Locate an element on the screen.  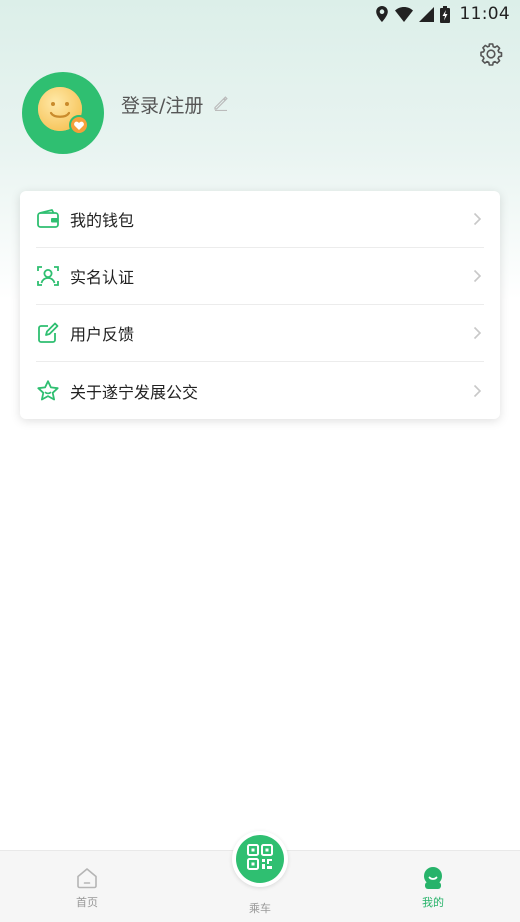
location-icon is located at coordinates (382, 14).